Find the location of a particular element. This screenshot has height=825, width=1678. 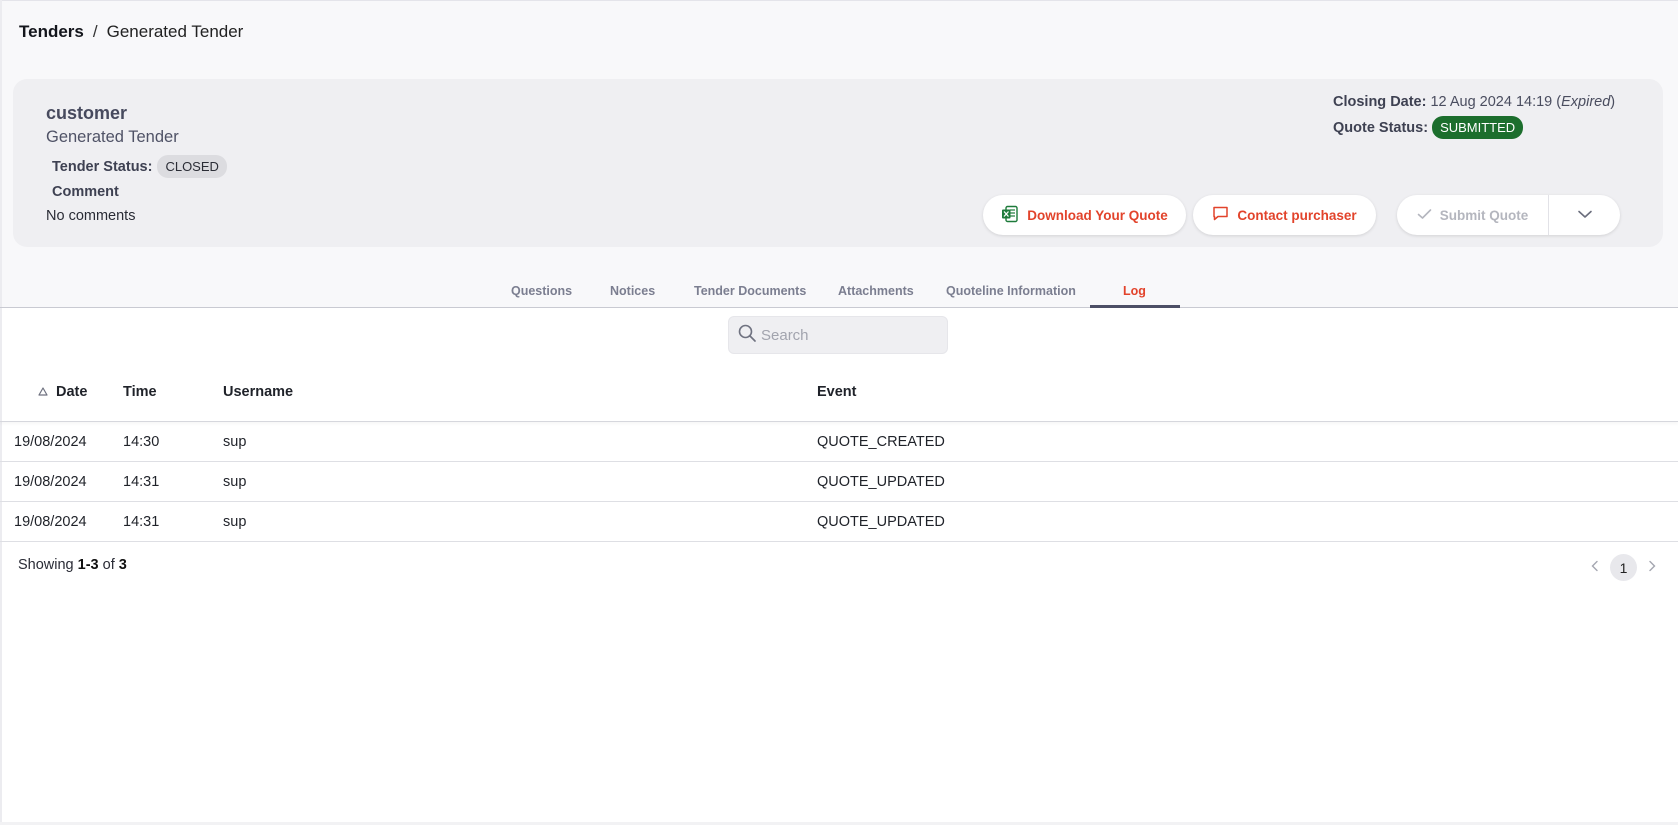

column-header-date: Date is located at coordinates (62, 392).